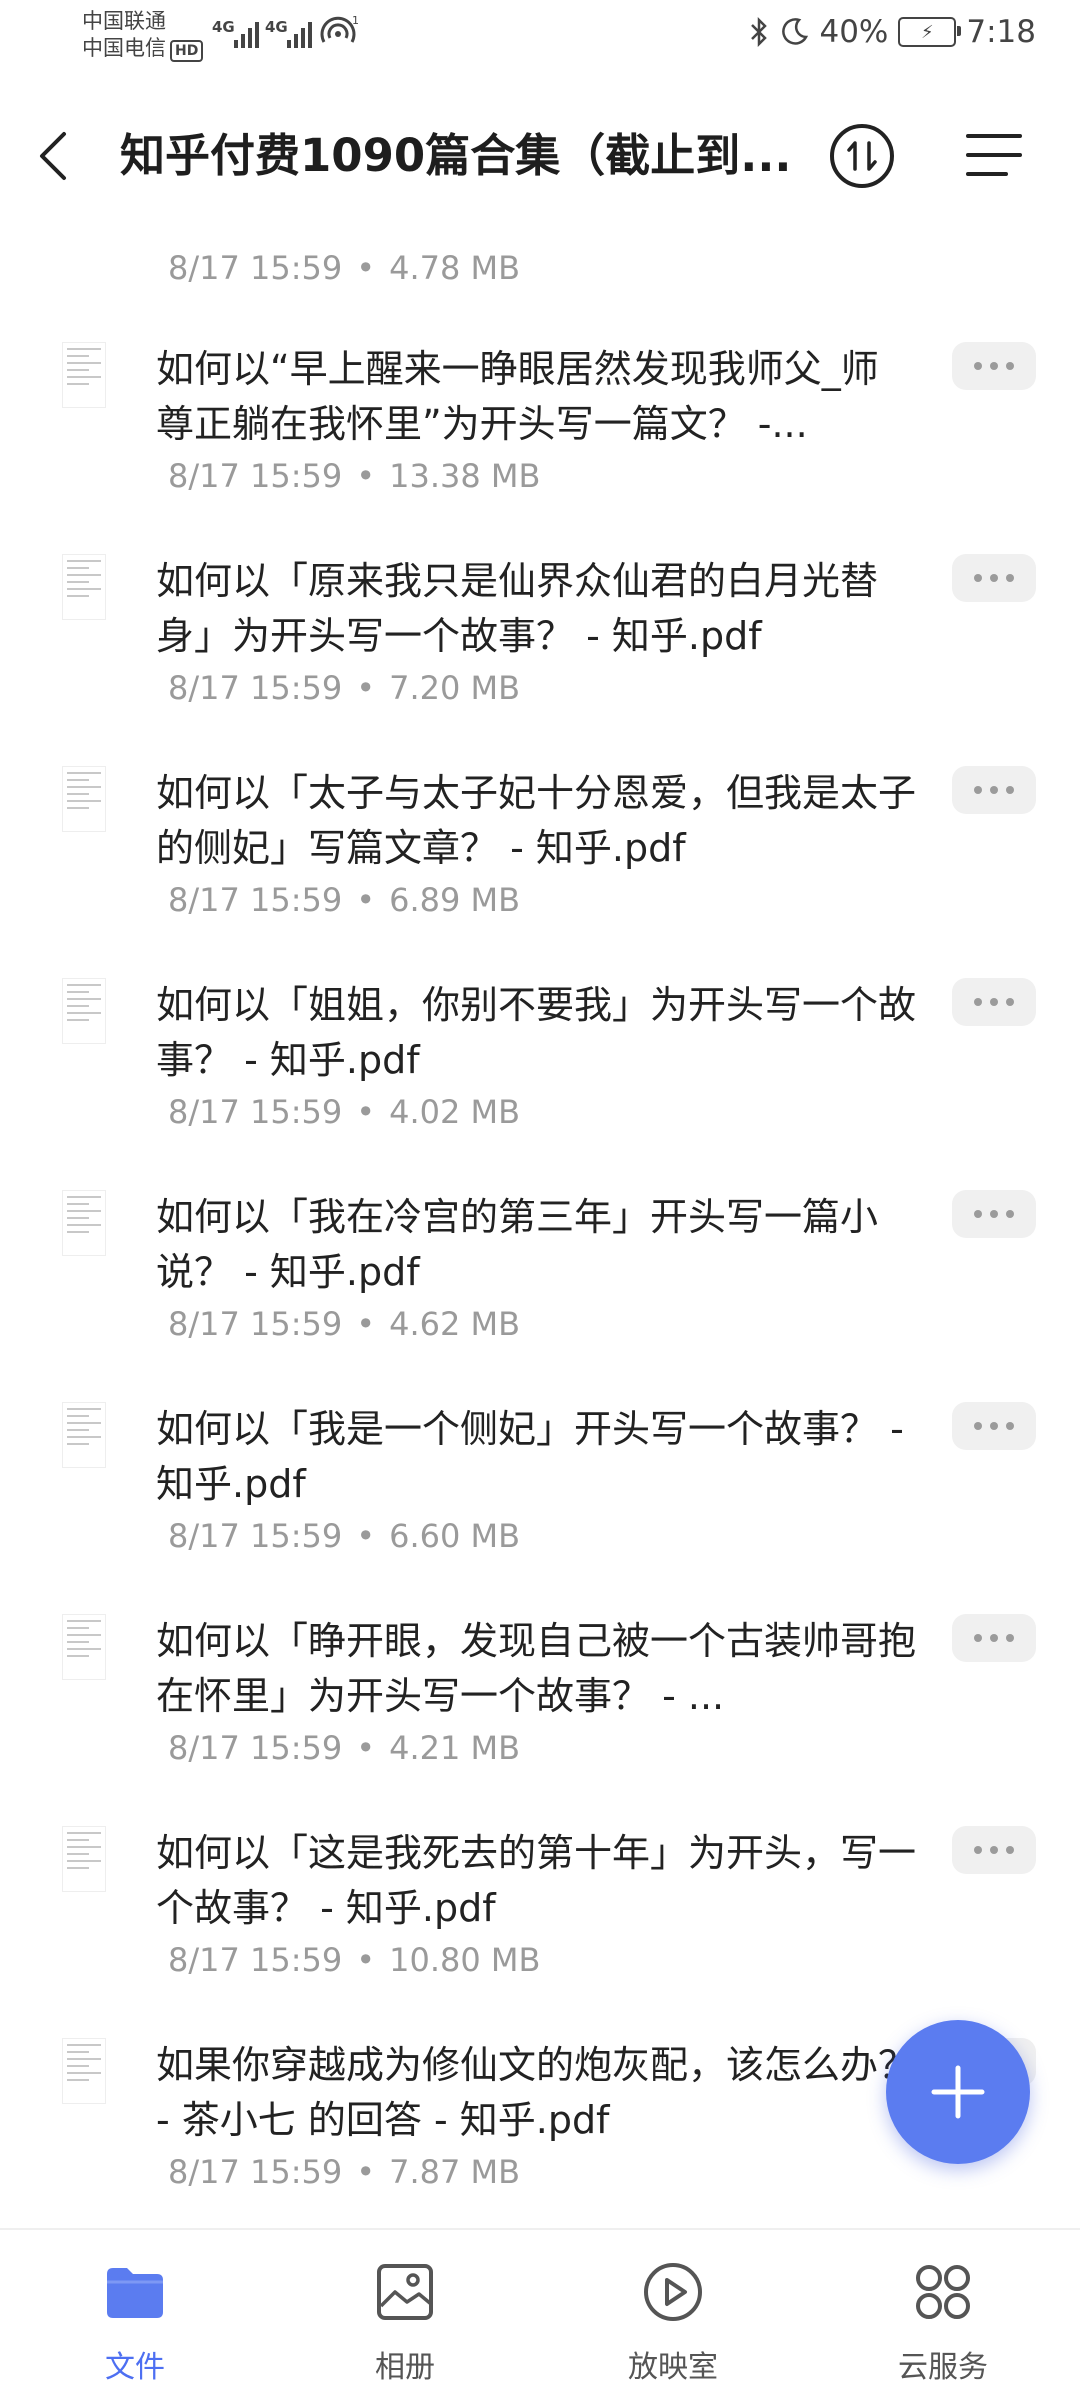 The image size is (1080, 2402). Describe the element at coordinates (354, 476) in the screenshot. I see `file-meta: 8/17 15:59 • 13.38 MB` at that location.